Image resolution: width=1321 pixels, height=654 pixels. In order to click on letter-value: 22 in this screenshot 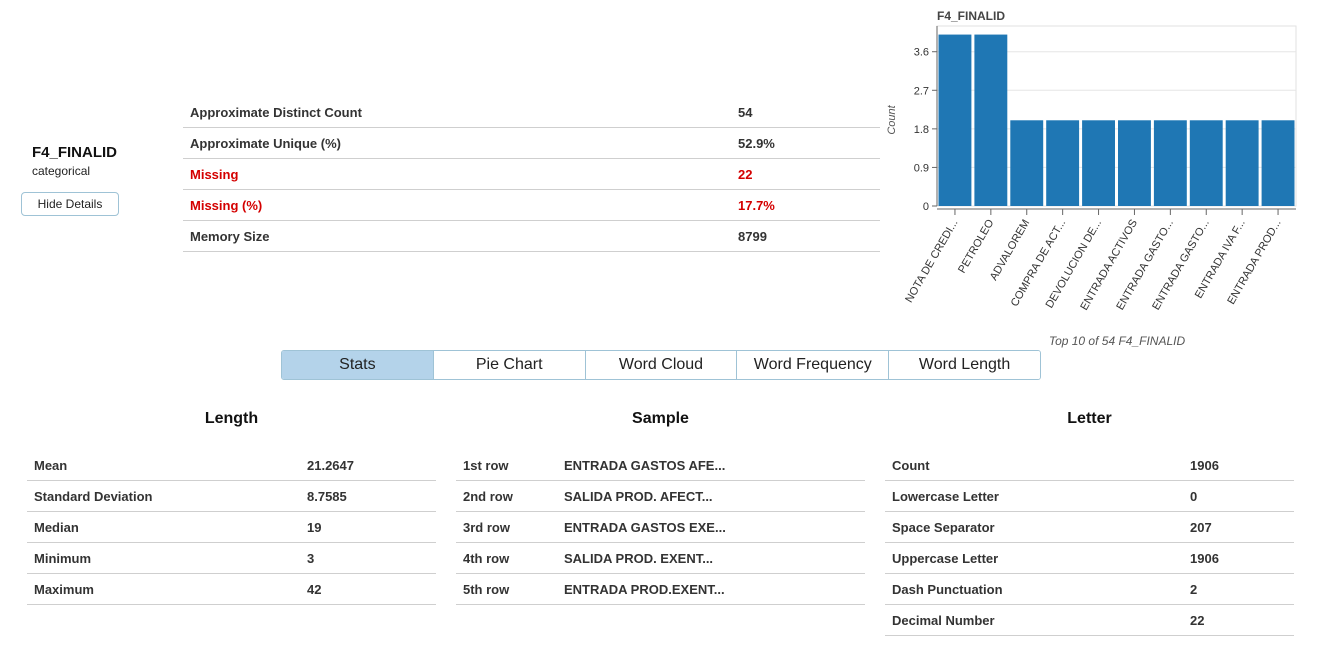, I will do `click(1242, 620)`.